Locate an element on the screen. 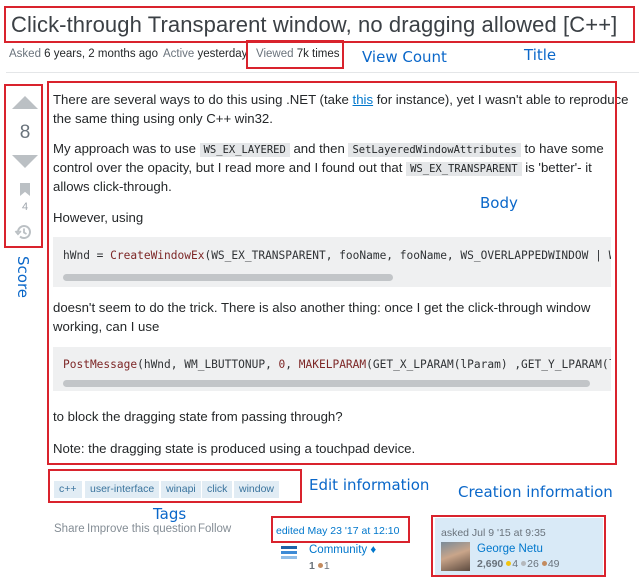  moderator-diamond-icon: ♦ is located at coordinates (373, 550).